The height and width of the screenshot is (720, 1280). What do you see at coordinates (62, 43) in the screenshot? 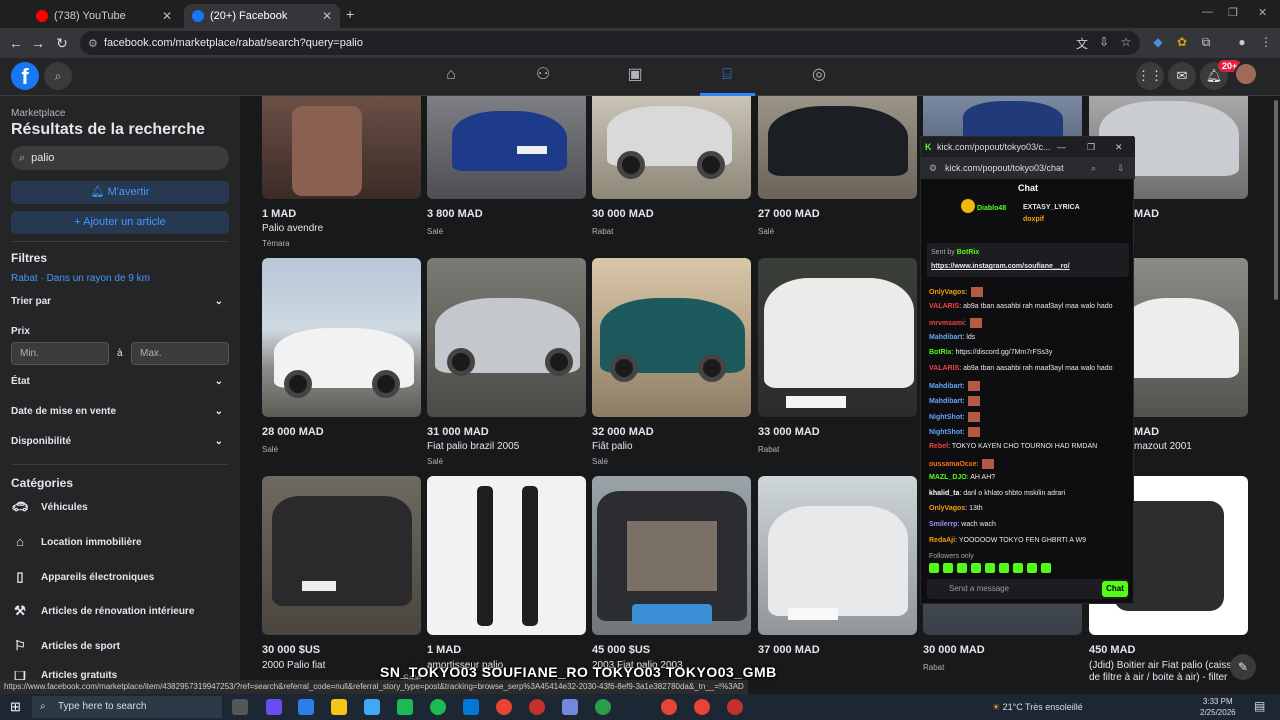
I see `reload-icon: ↻` at bounding box center [62, 43].